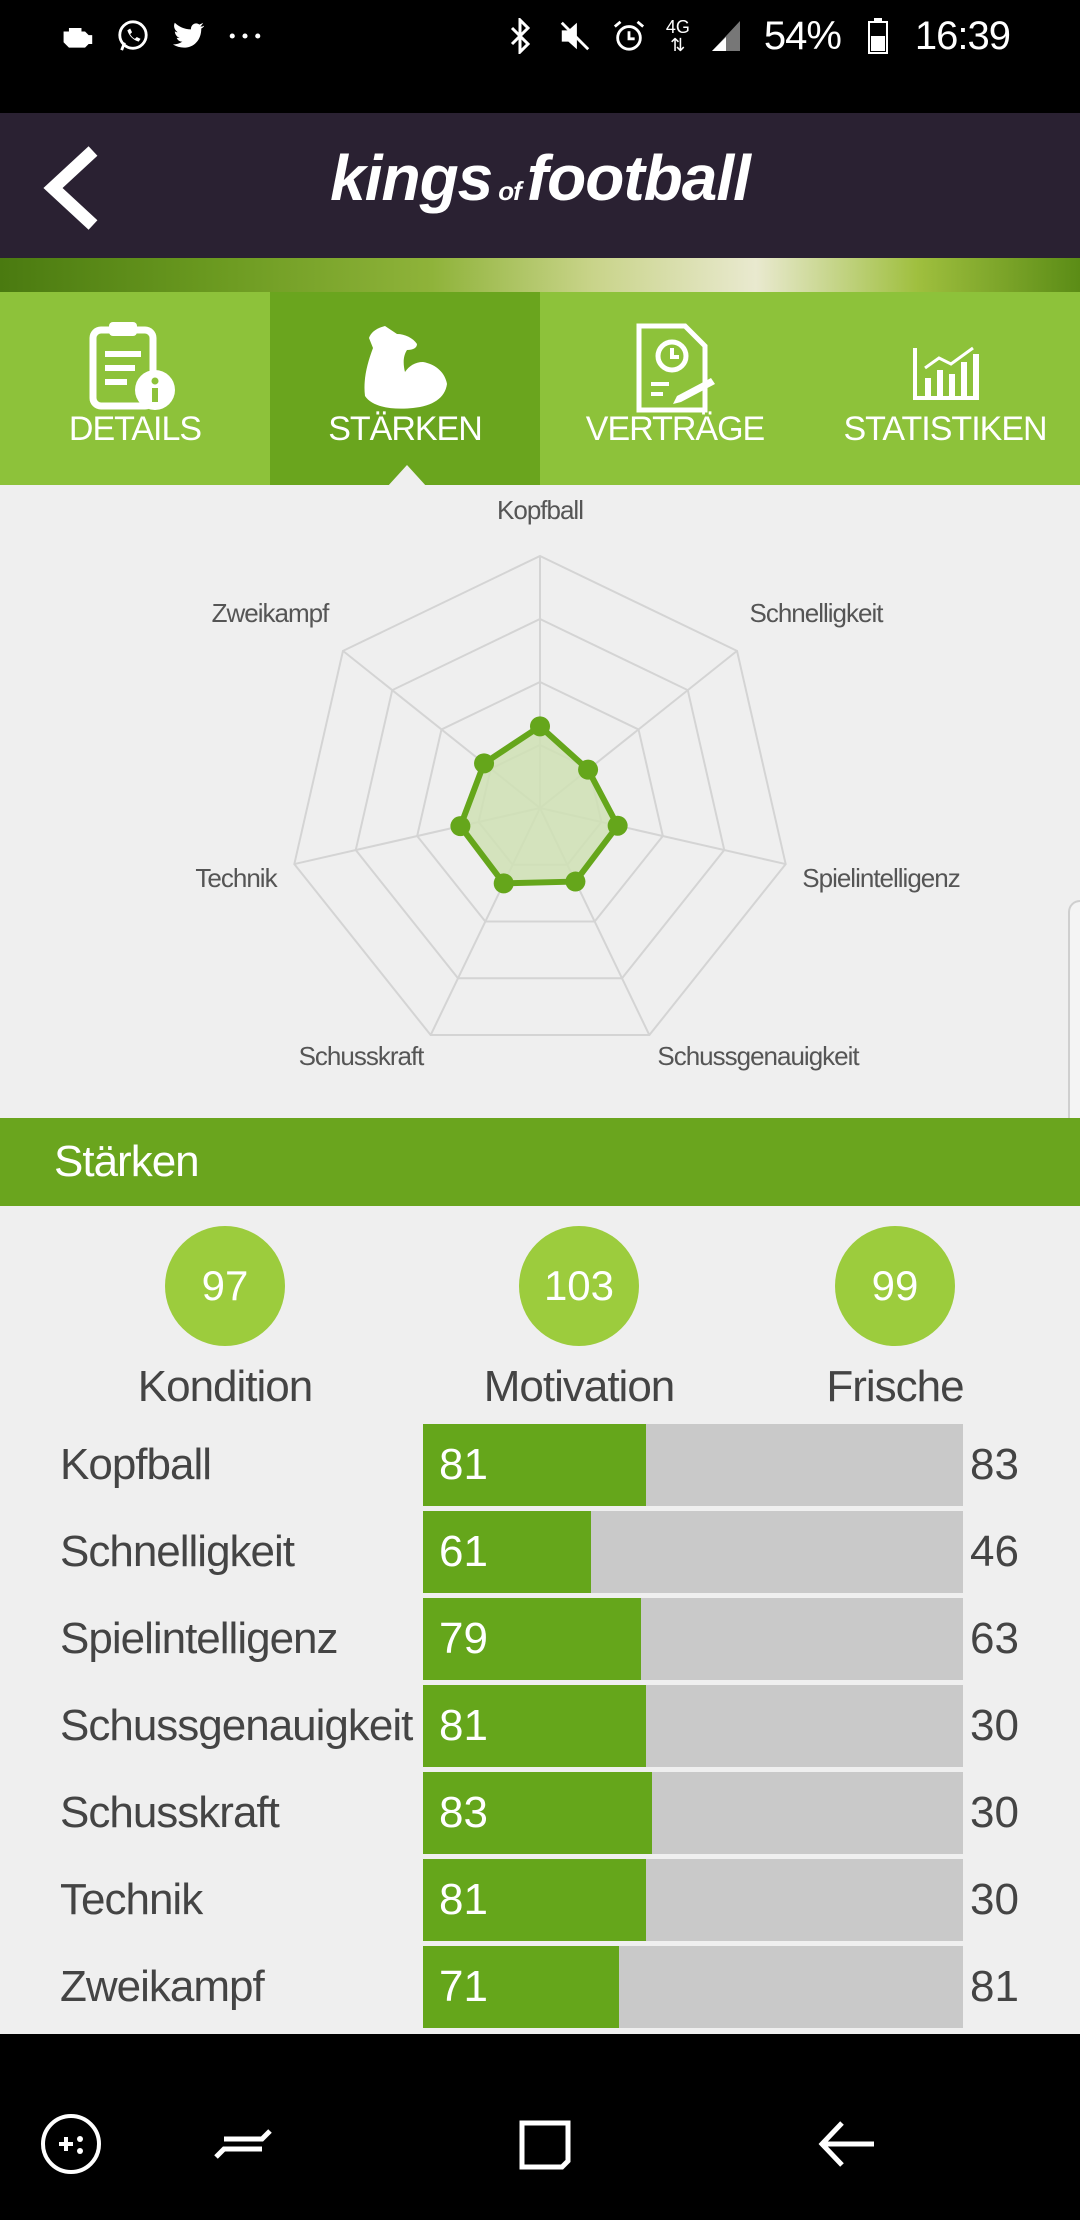 The height and width of the screenshot is (2220, 1080). What do you see at coordinates (405, 367) in the screenshot?
I see `flexed-bicep-icon` at bounding box center [405, 367].